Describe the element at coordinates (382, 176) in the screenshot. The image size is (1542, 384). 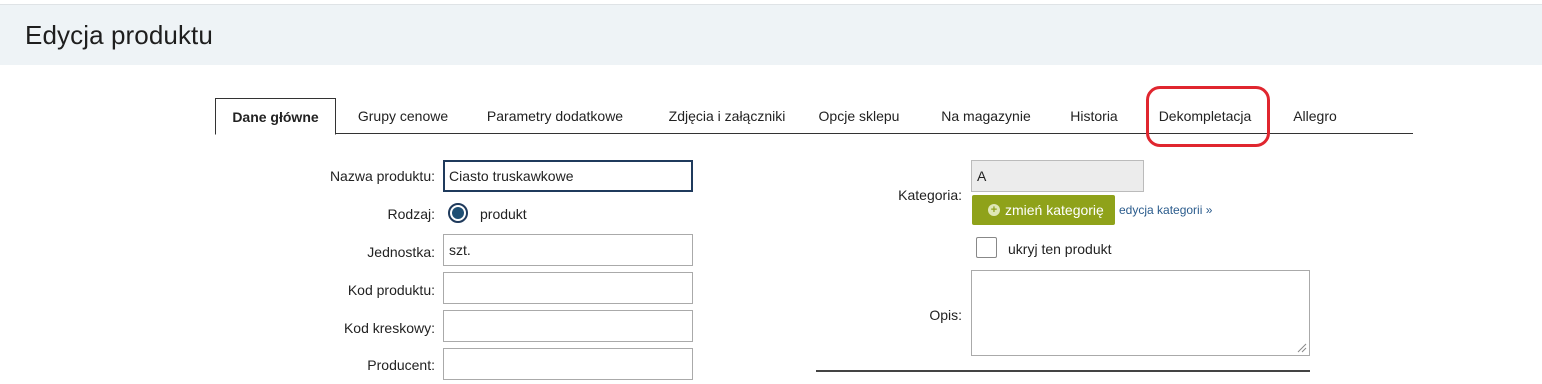
I see `product-name-label: Nazwa produktu:` at that location.